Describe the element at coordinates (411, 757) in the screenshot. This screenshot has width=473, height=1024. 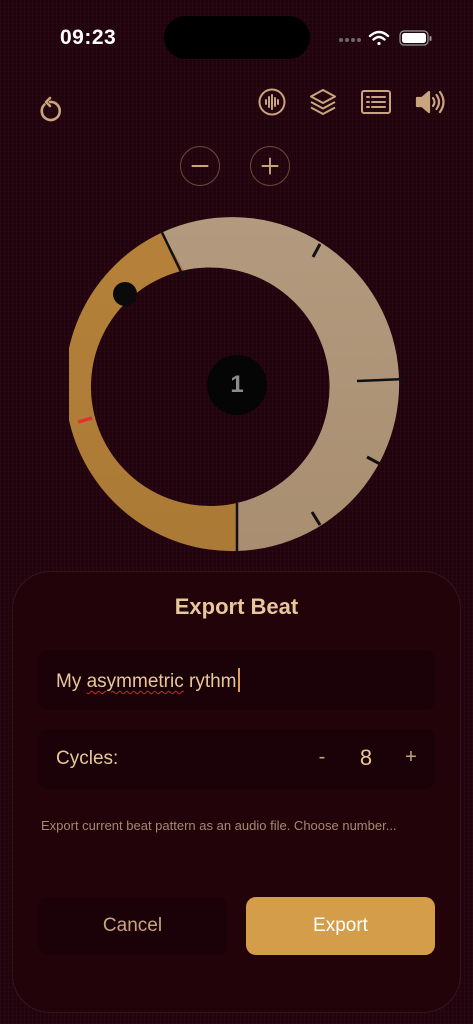
I see `cycles-increment-button: +` at that location.